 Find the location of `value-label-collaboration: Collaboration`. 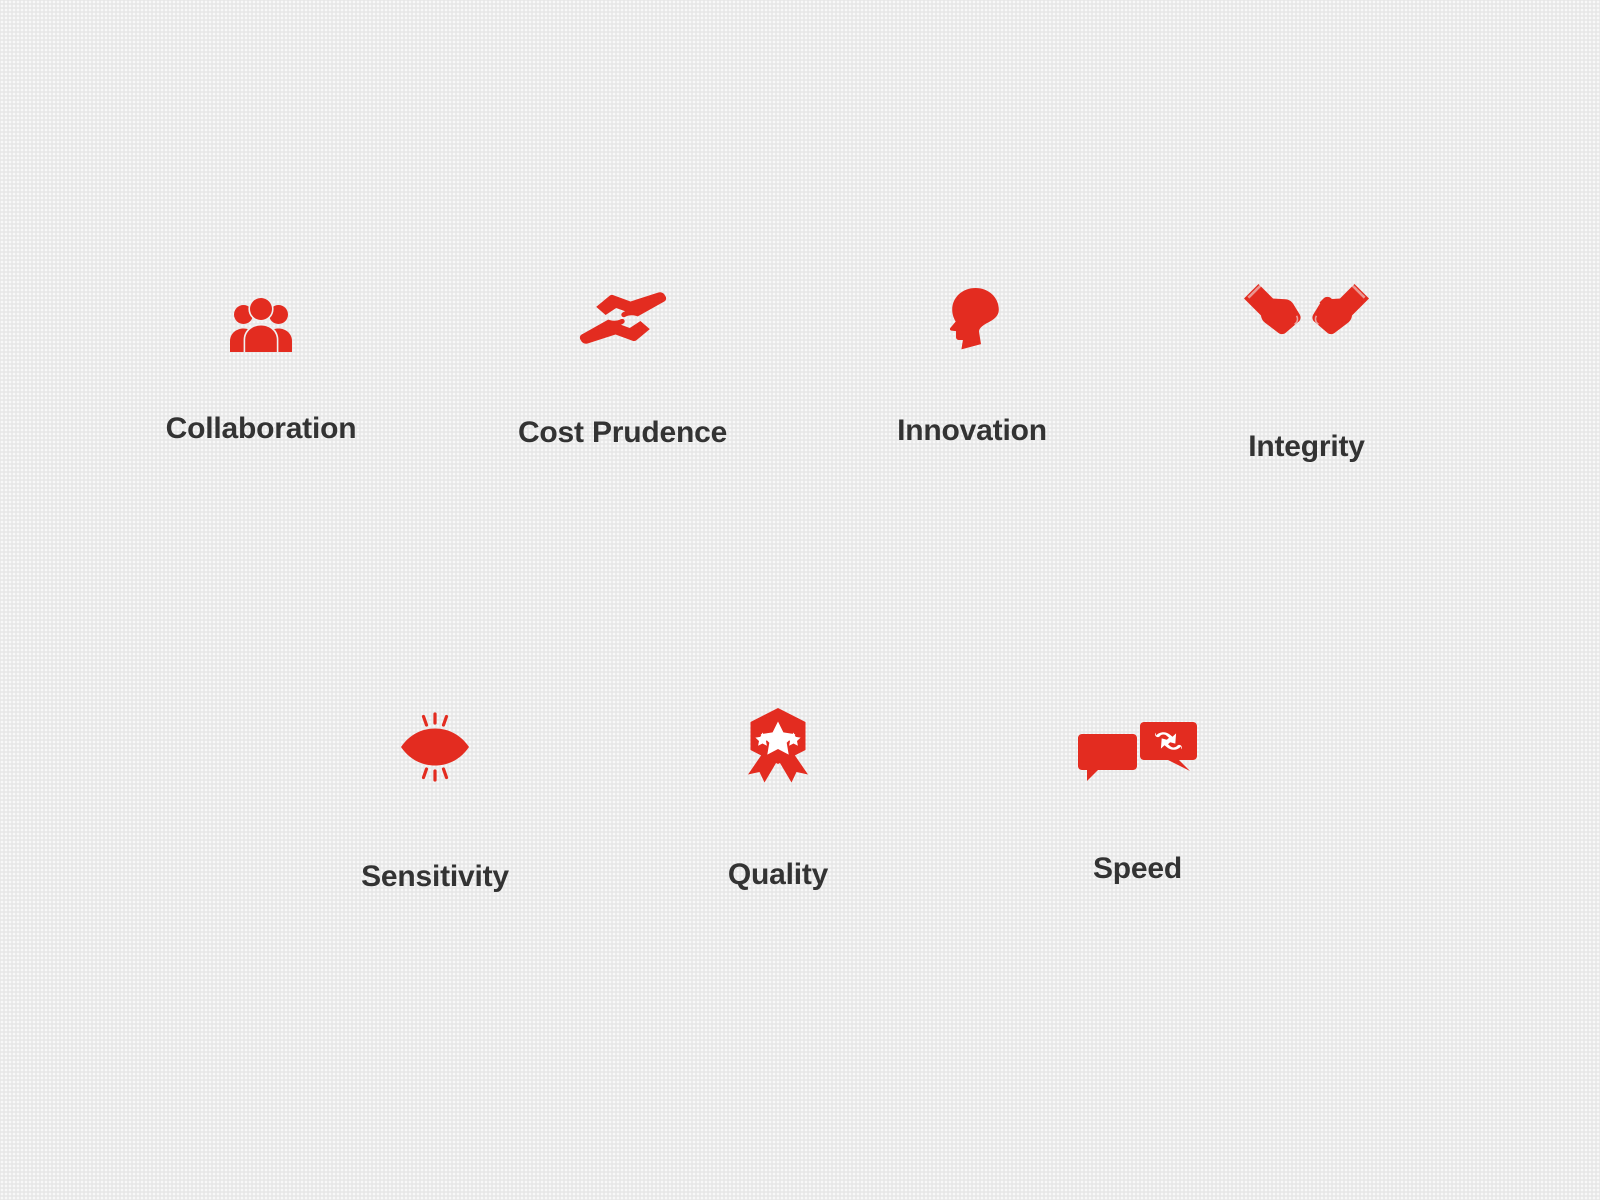

value-label-collaboration: Collaboration is located at coordinates (261, 428).